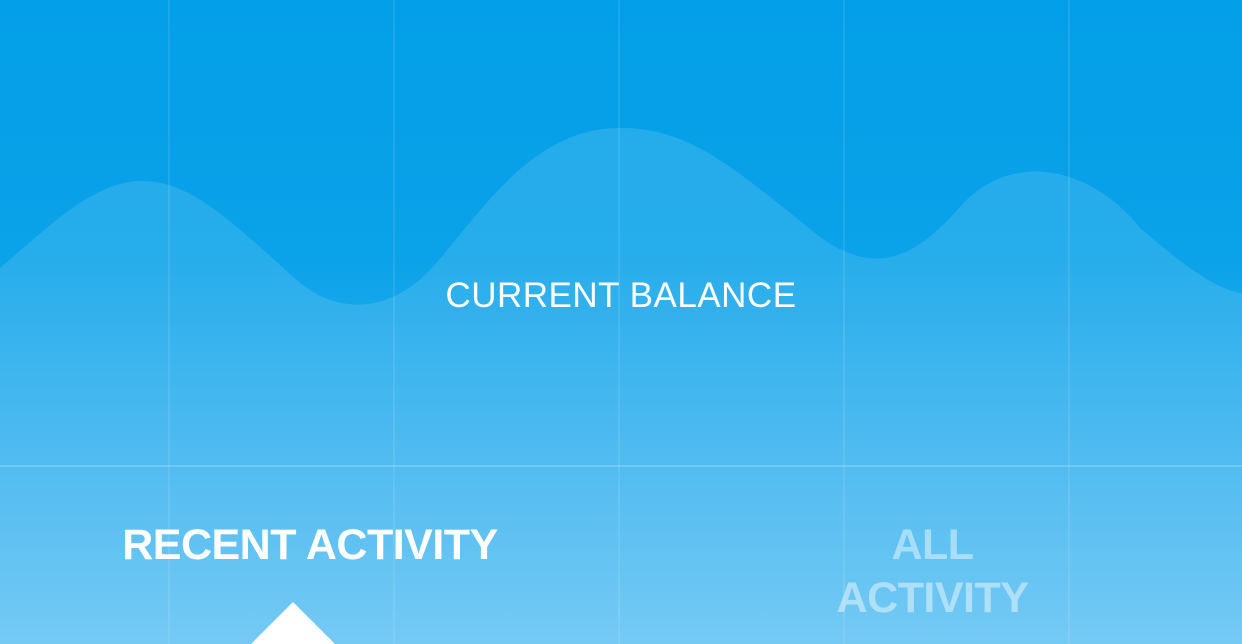 The height and width of the screenshot is (644, 1242). I want to click on tab-recent-activity: RECENT ACTIVITY, so click(310, 545).